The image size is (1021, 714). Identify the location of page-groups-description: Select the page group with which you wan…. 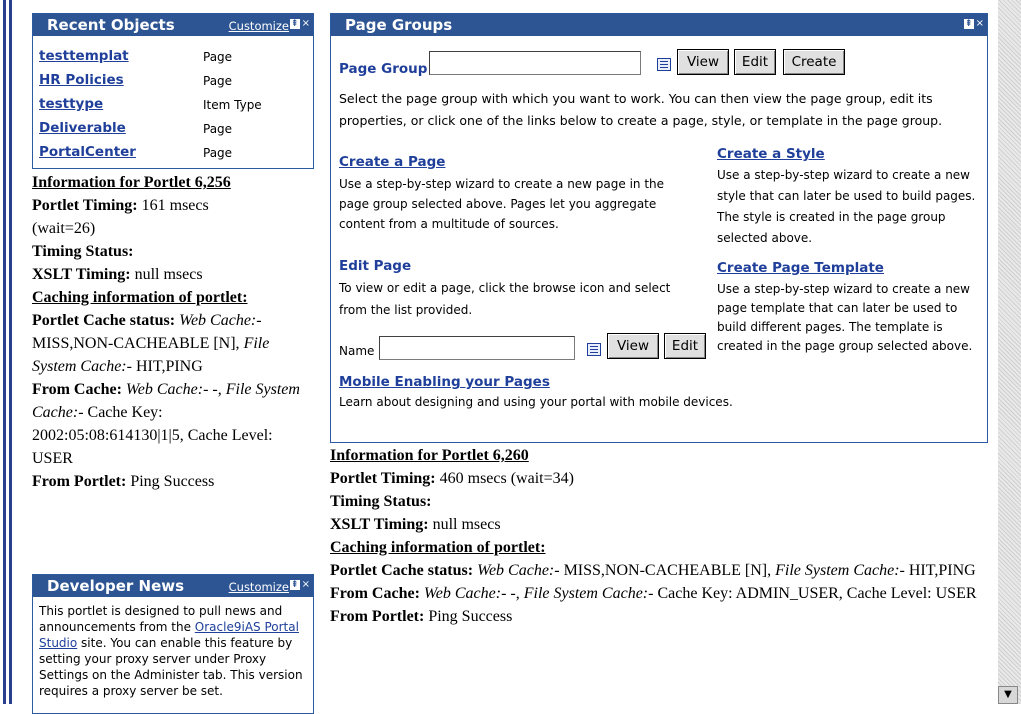
(641, 109).